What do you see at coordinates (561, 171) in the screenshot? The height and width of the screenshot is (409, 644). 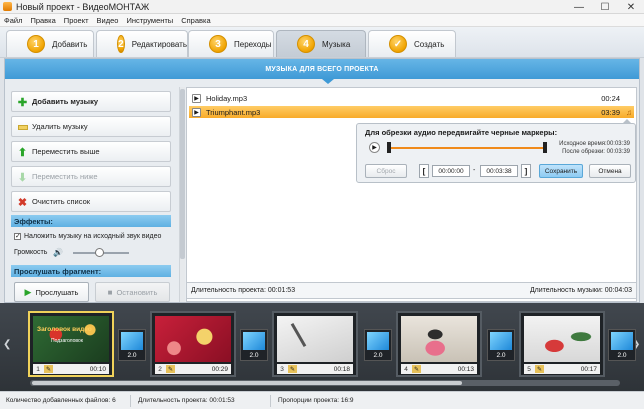 I see `save-button: Сохранить` at bounding box center [561, 171].